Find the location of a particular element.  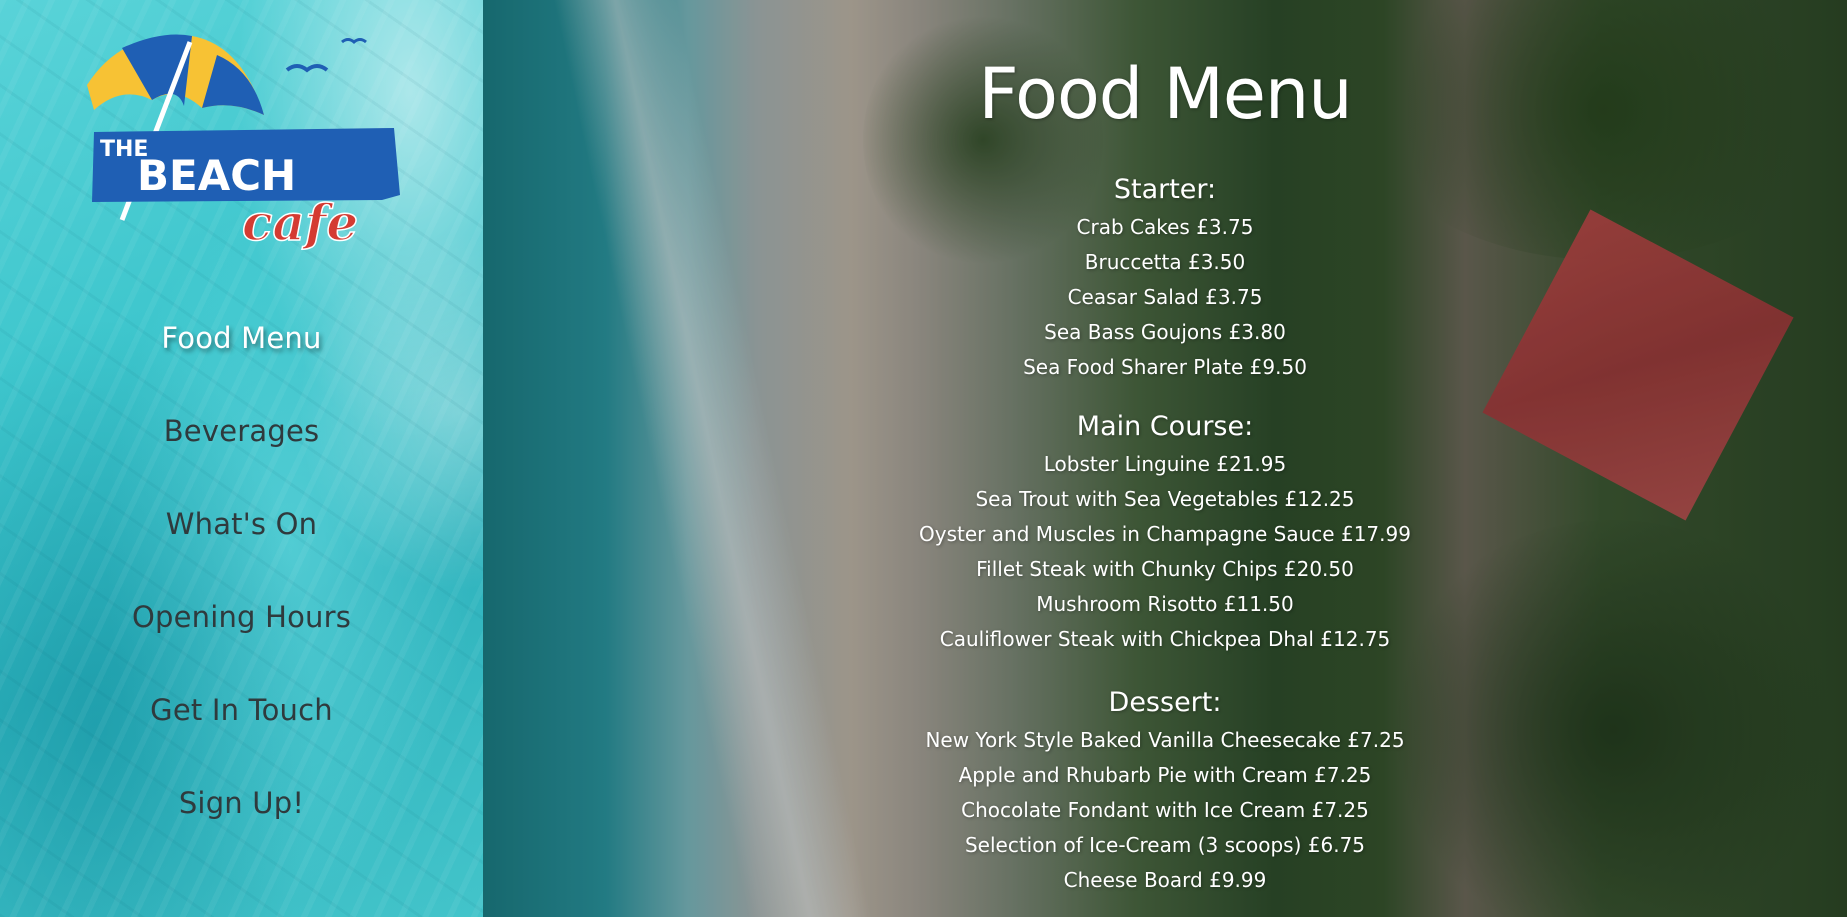

nav-item-opening-hours: Opening Hours is located at coordinates (241, 643).